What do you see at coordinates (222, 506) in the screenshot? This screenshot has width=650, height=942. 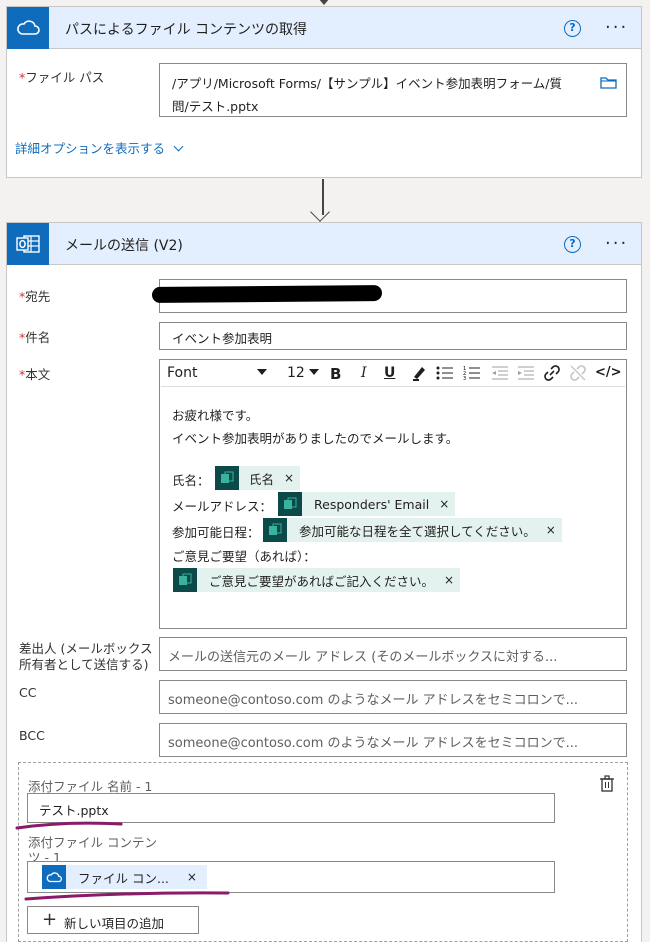 I see `email-field-label: メールアドレス：` at bounding box center [222, 506].